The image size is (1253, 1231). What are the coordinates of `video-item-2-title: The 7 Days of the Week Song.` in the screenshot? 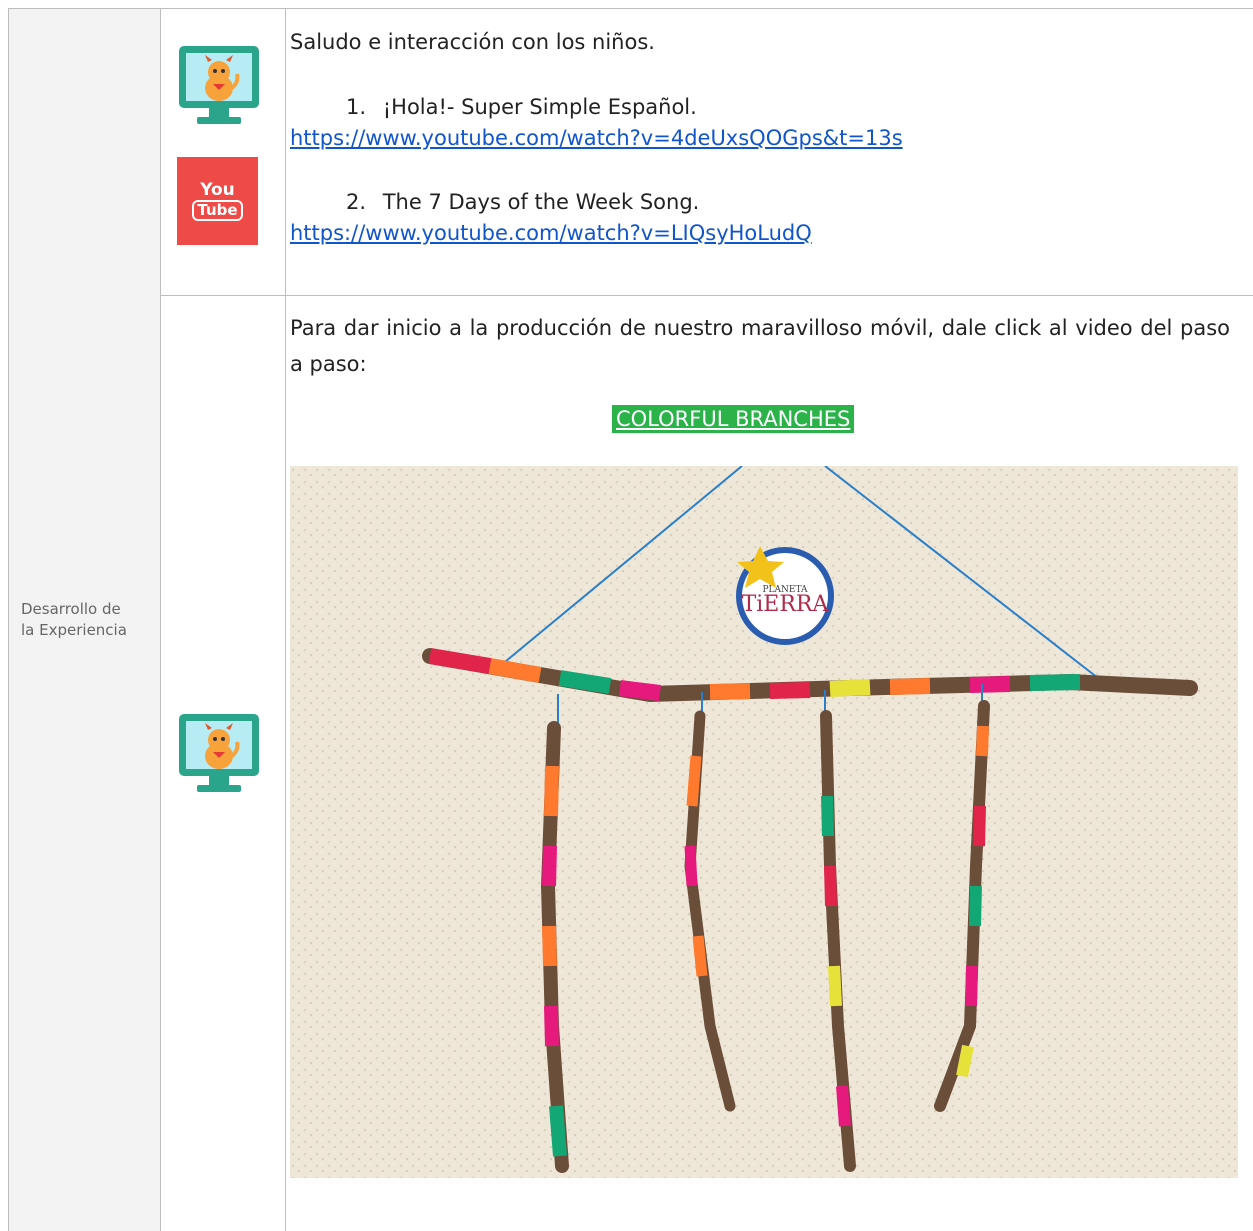 It's located at (541, 202).